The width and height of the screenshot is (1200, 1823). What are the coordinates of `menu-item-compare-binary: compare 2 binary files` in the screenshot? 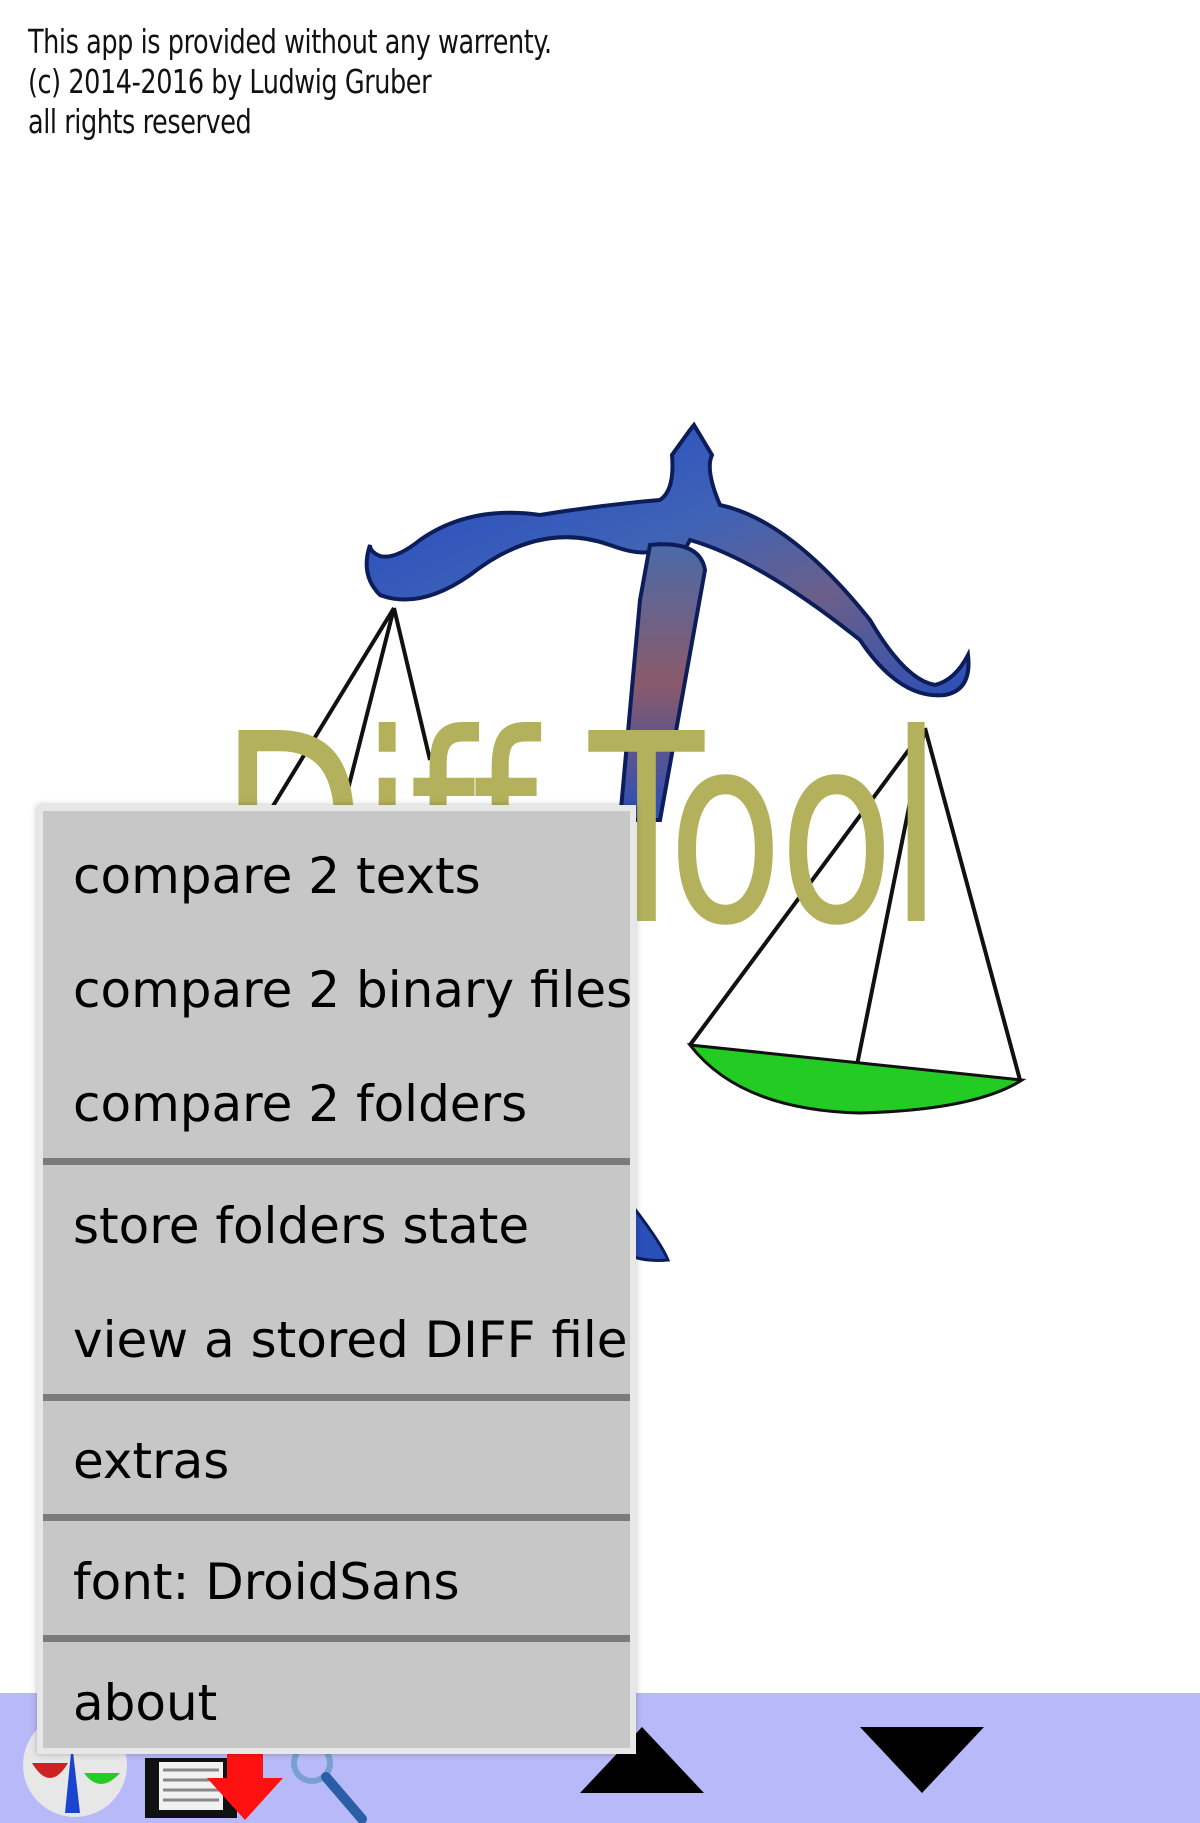 It's located at (337, 990).